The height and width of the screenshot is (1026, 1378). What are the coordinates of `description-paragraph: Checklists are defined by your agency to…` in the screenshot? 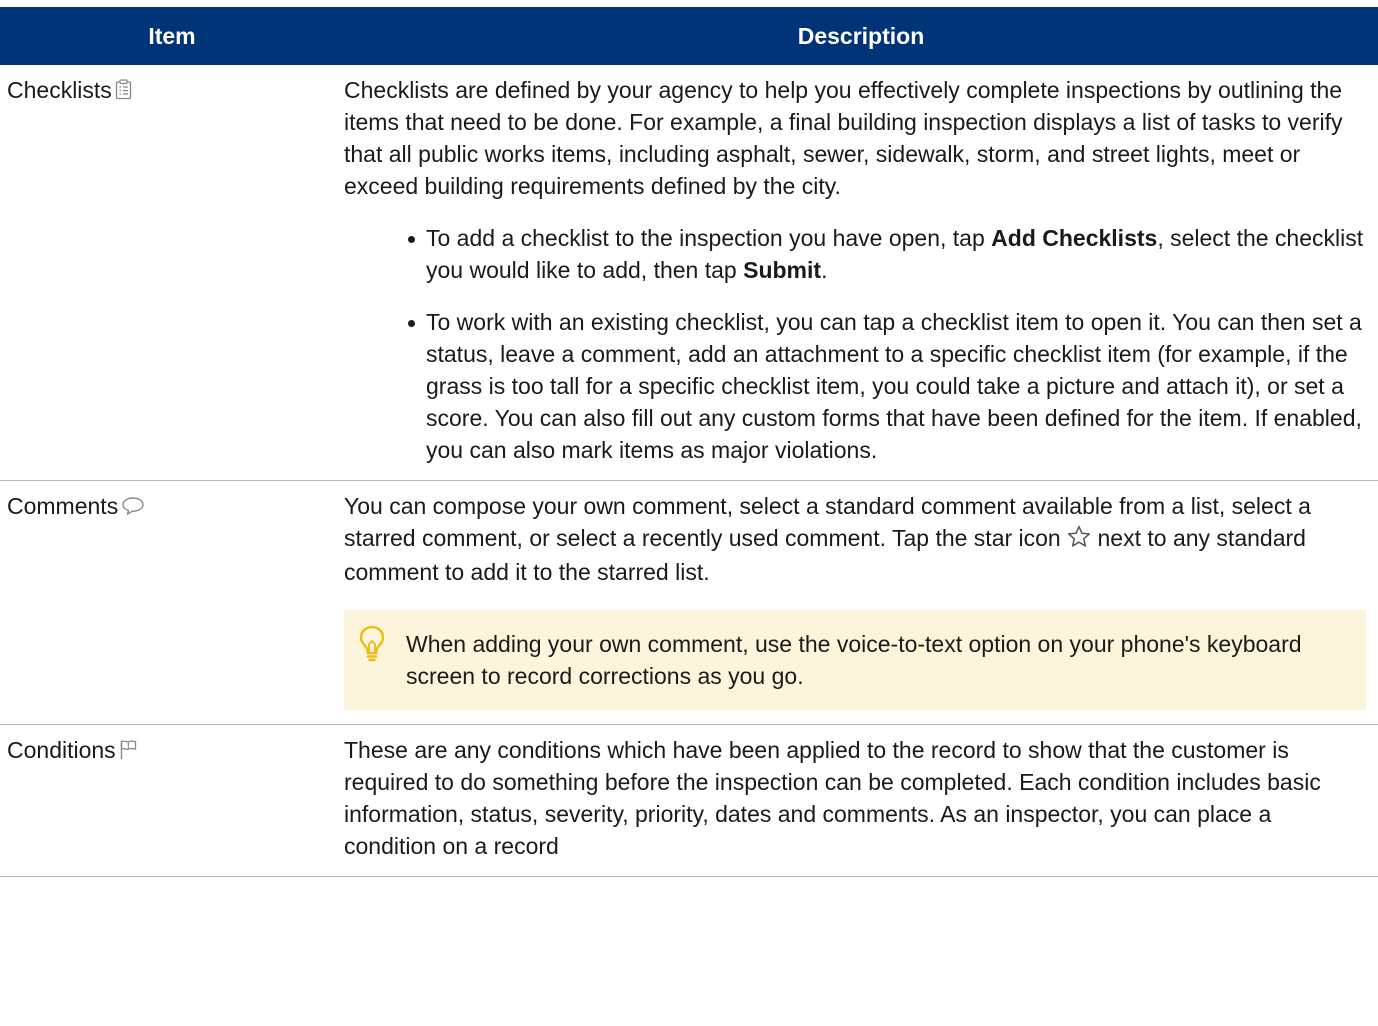 It's located at (843, 138).